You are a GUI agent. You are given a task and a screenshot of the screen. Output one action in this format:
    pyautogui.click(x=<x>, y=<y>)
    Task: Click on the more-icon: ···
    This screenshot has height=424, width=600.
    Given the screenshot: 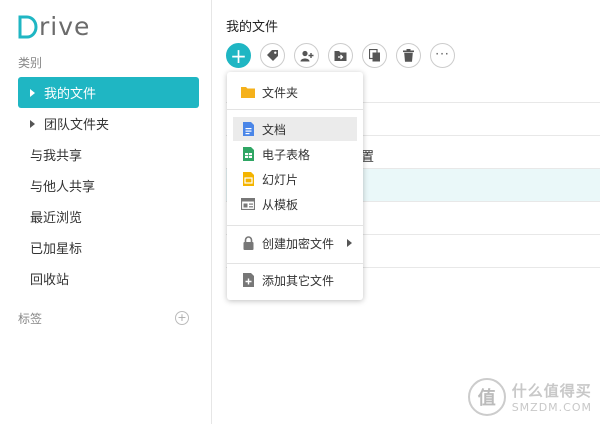 What is the action you would take?
    pyautogui.click(x=442, y=53)
    